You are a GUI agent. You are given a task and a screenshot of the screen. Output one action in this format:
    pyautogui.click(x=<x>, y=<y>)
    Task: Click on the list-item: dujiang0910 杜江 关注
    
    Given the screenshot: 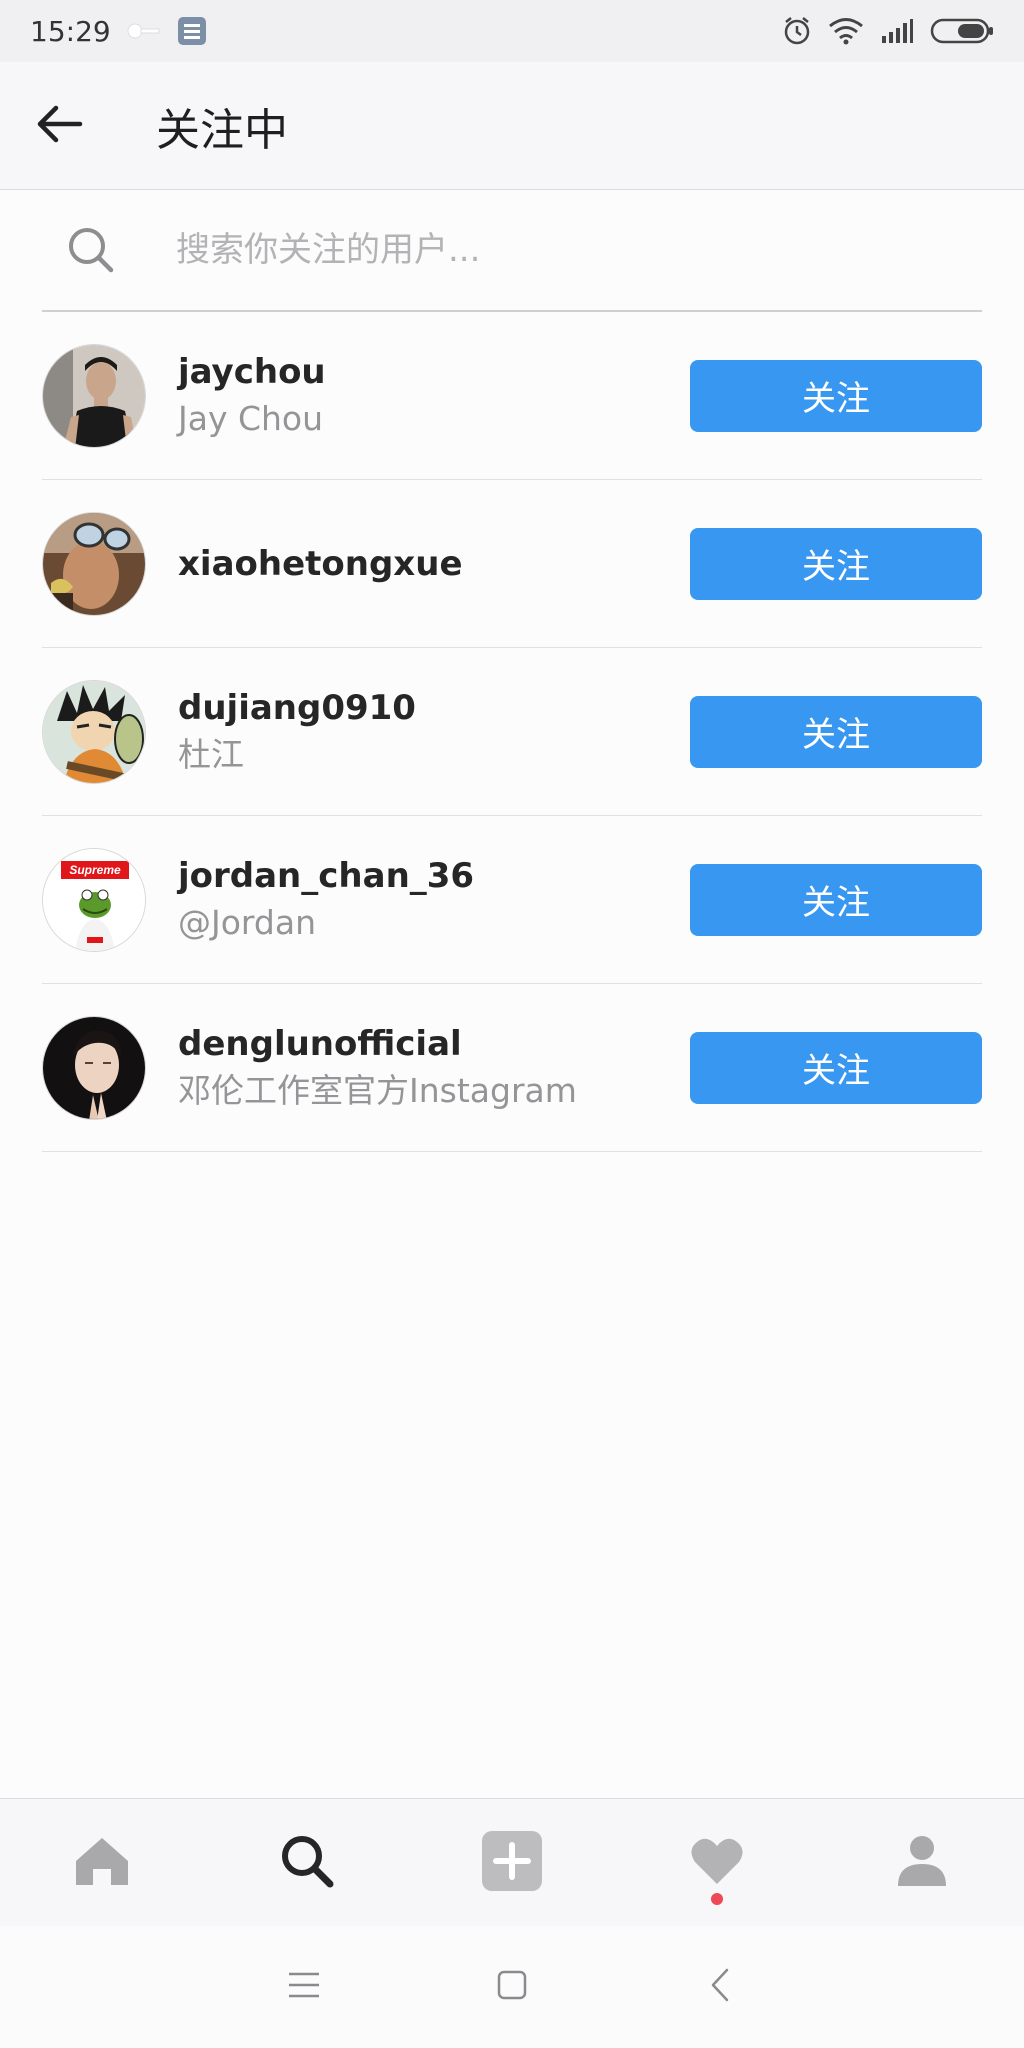 What is the action you would take?
    pyautogui.click(x=512, y=732)
    